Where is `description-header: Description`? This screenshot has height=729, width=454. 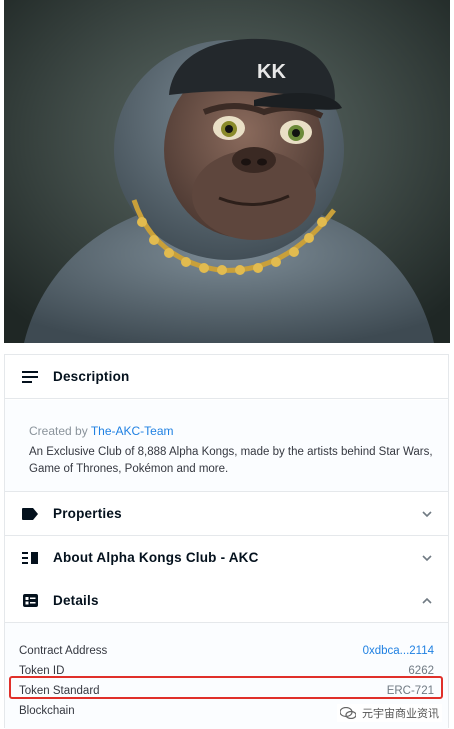 description-header: Description is located at coordinates (226, 377).